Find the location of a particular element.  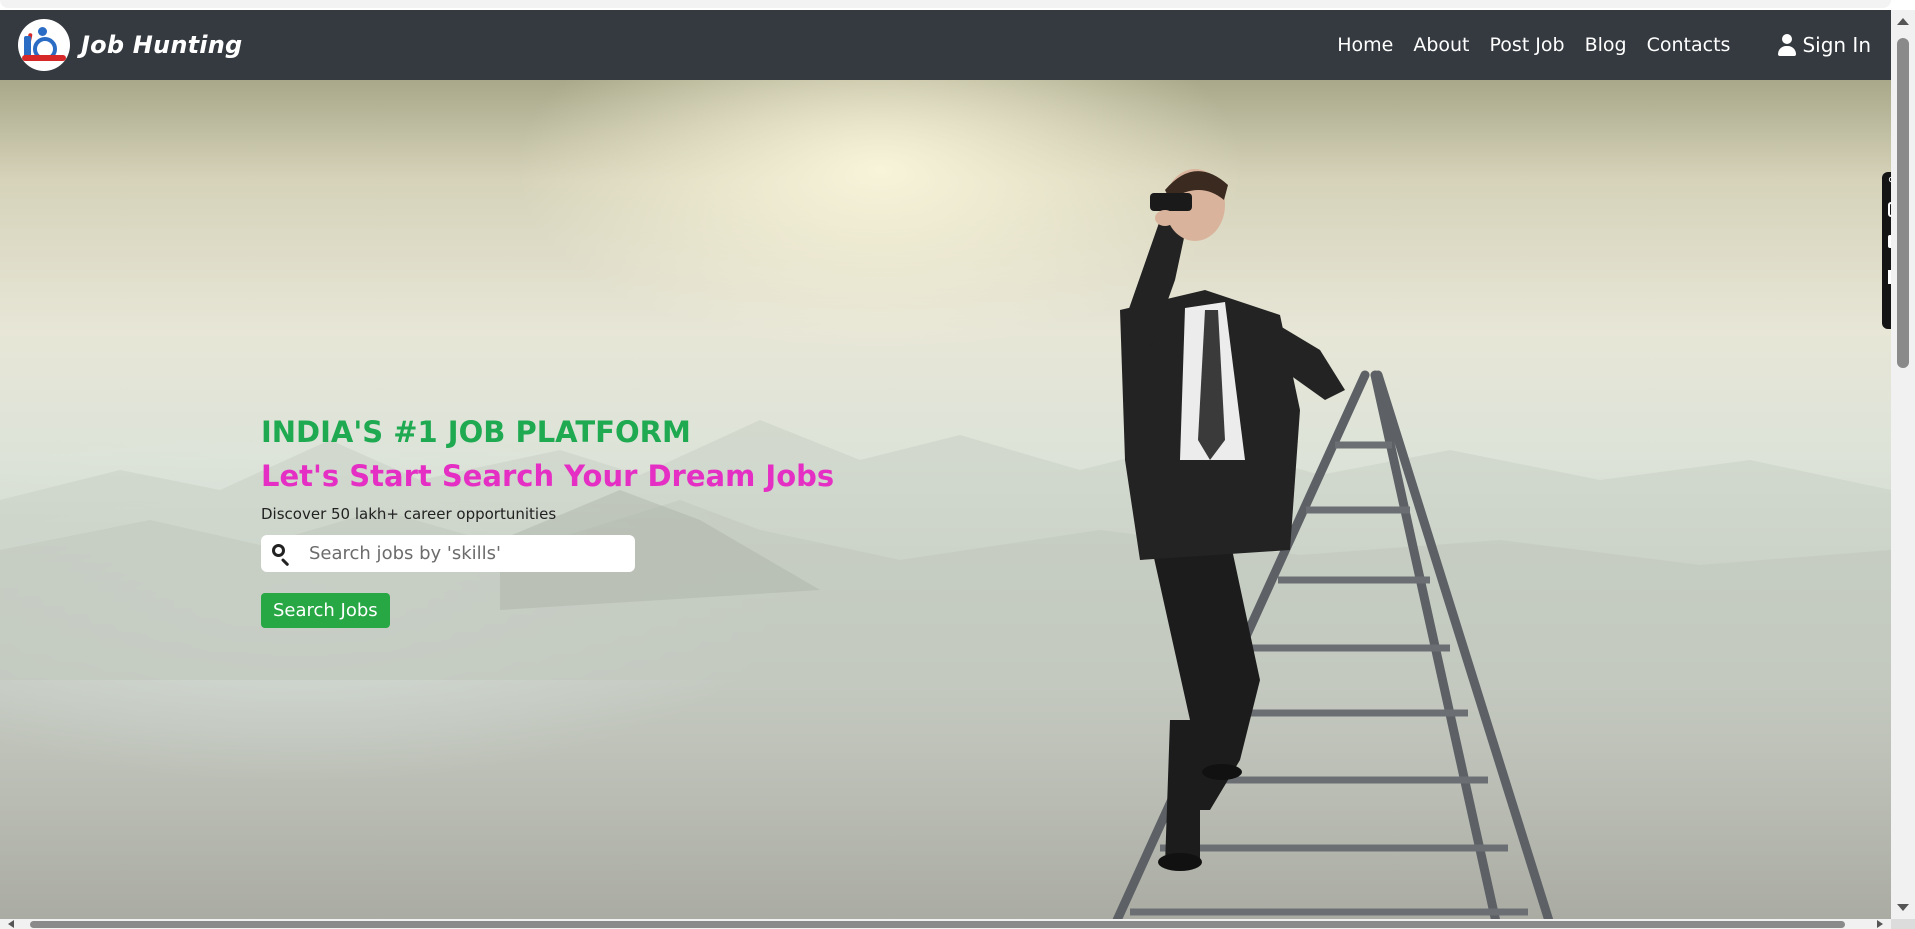

scroll-down-arrow-icon is located at coordinates (1903, 907).